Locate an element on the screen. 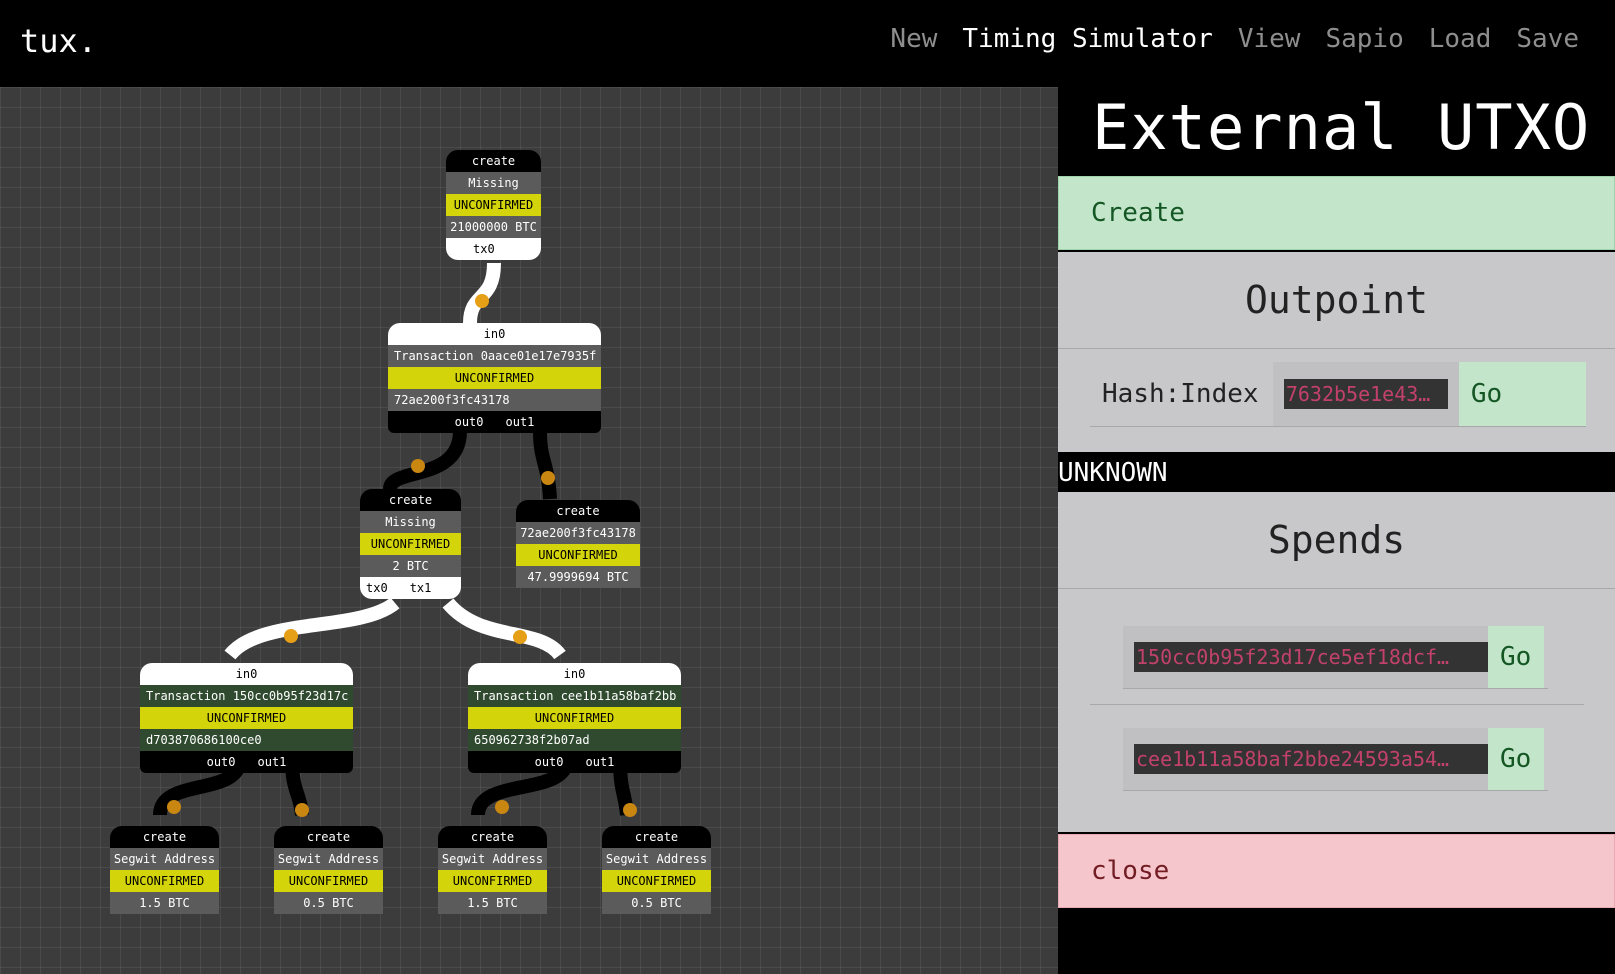  close-button: close is located at coordinates (1336, 871).